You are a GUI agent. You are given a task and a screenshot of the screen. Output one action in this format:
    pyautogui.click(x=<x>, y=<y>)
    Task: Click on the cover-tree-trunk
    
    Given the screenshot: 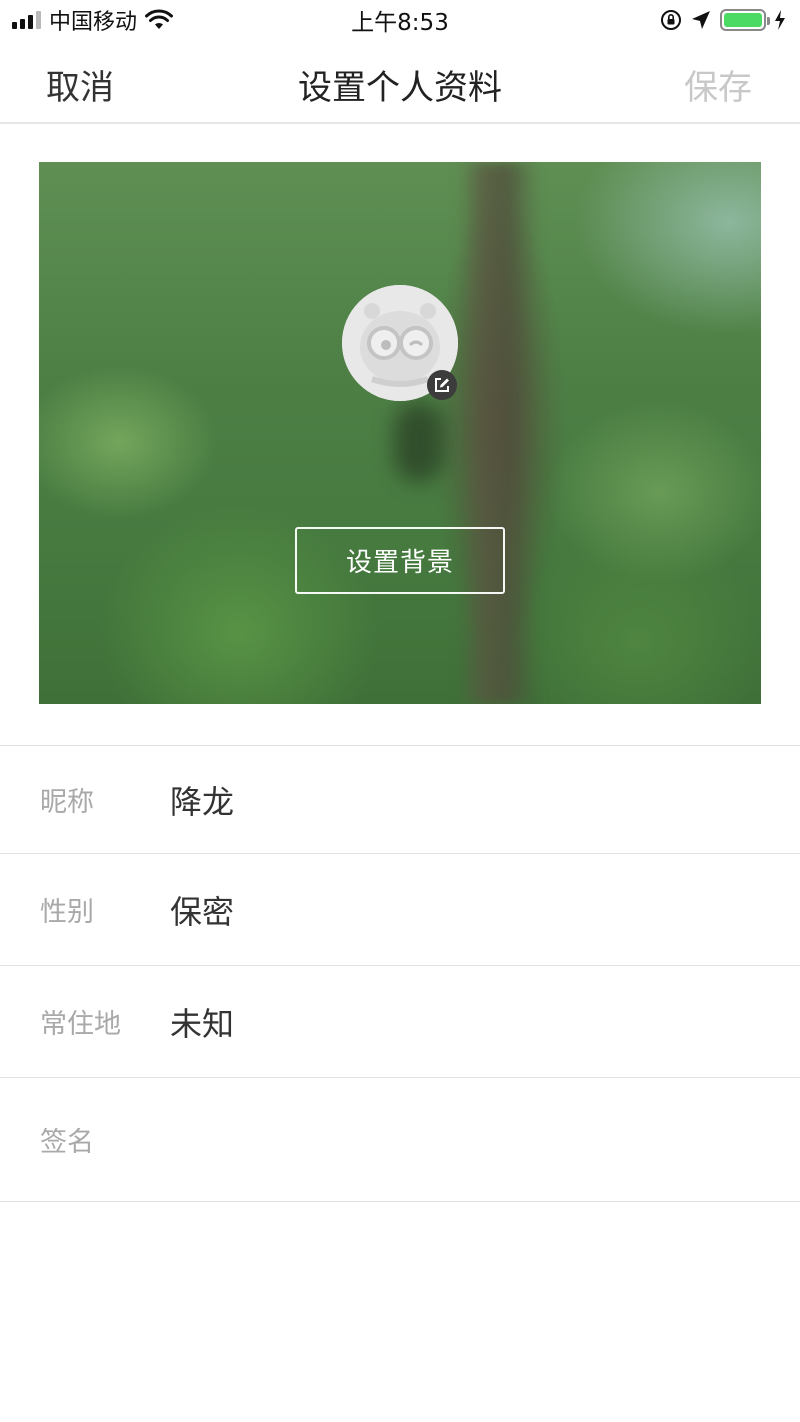 What is the action you would take?
    pyautogui.click(x=499, y=433)
    